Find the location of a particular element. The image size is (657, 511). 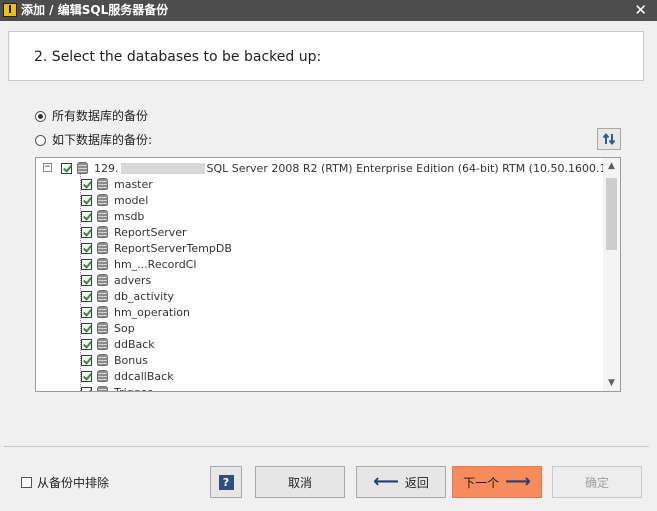

step-title: 2. Select the databases to be backed up: is located at coordinates (178, 57).